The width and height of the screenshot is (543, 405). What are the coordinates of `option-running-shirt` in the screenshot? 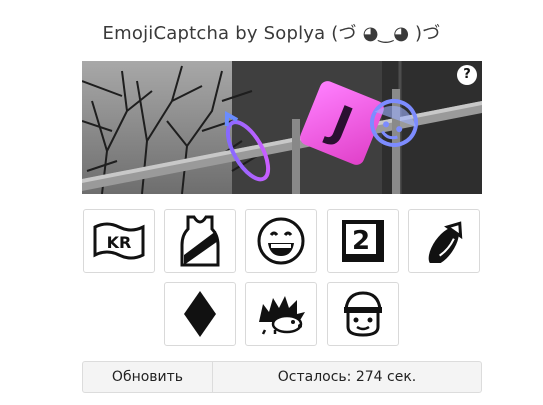 It's located at (200, 241).